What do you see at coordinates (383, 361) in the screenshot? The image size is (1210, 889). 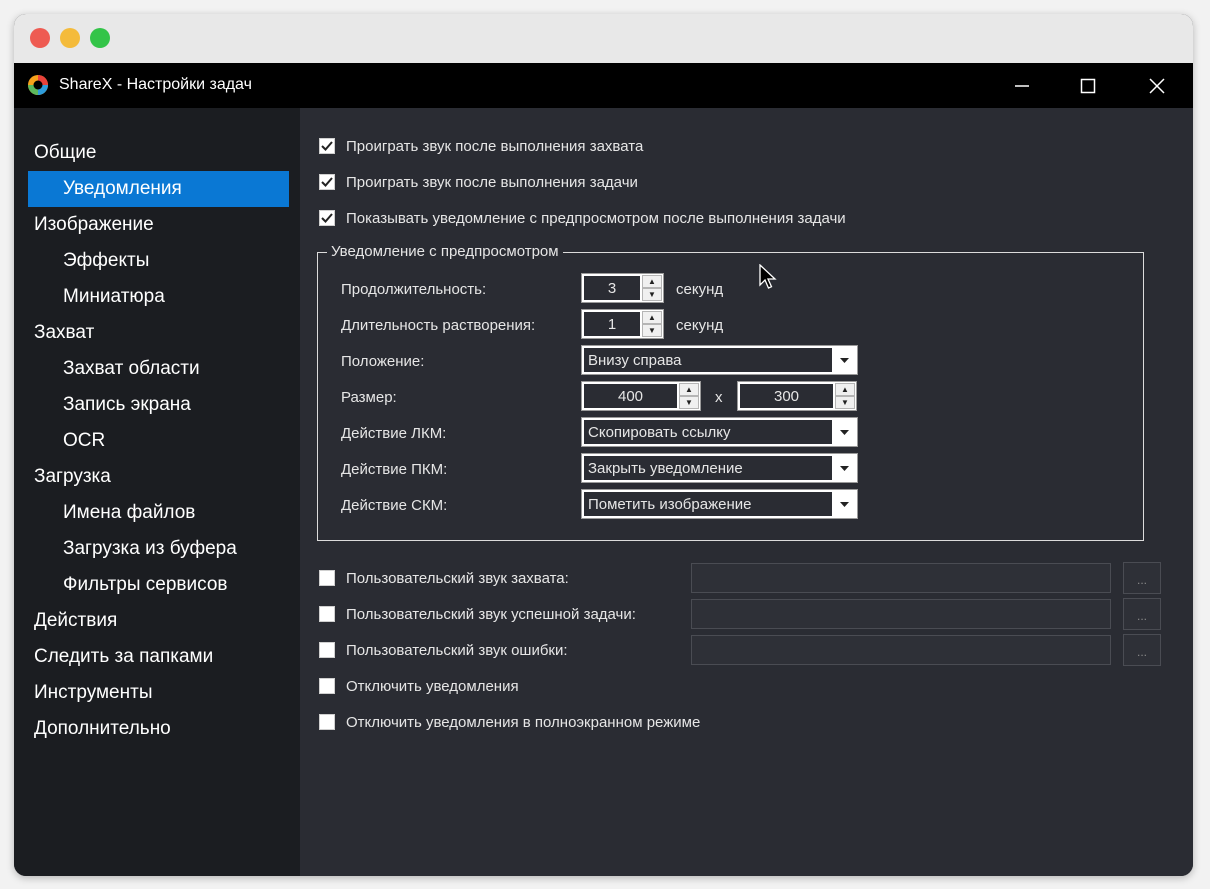 I see `position-label: Положение:` at bounding box center [383, 361].